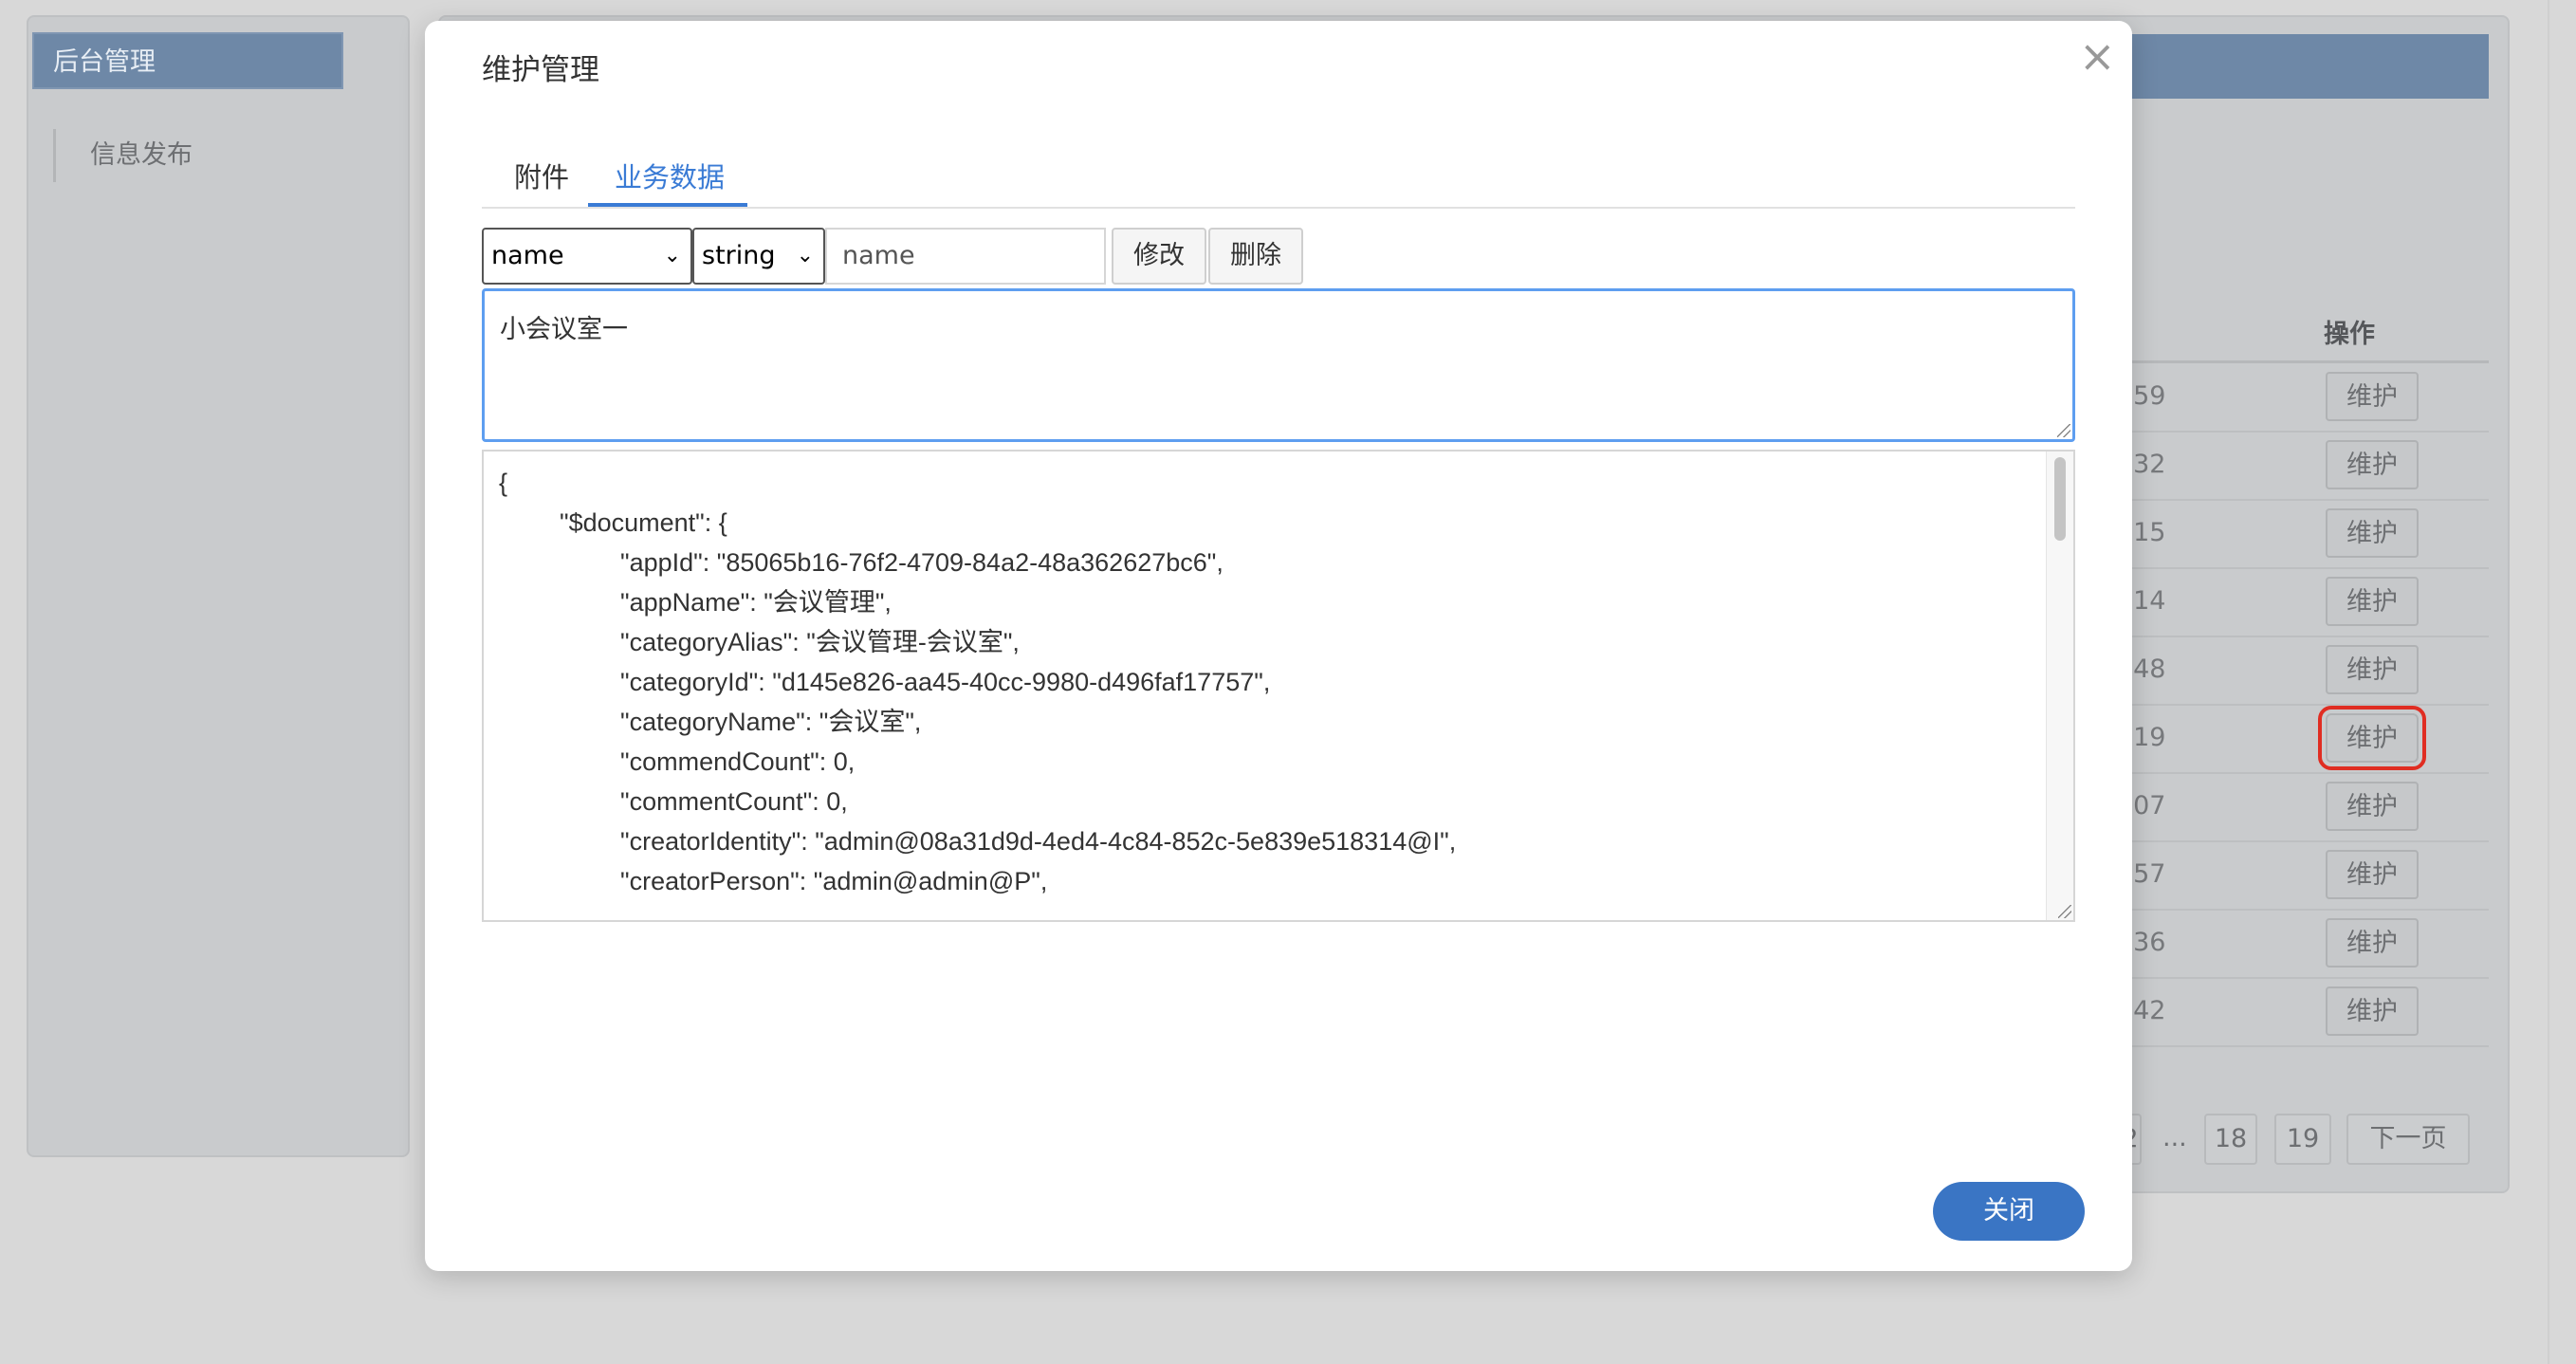 The height and width of the screenshot is (1364, 2576). What do you see at coordinates (2302, 1139) in the screenshot?
I see `pagination-page-19: 19` at bounding box center [2302, 1139].